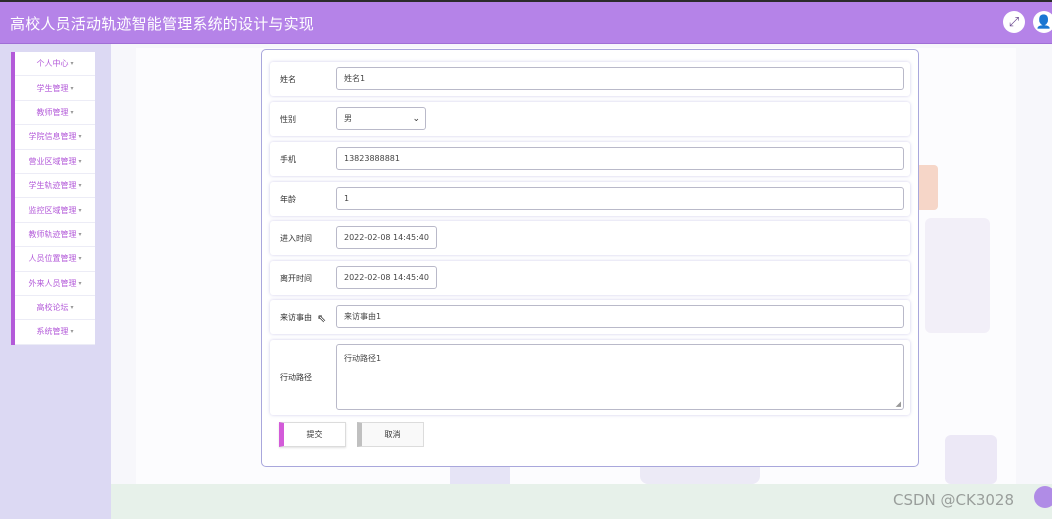  I want to click on sidebar-item-system: 系统管理 ▾, so click(55, 332).